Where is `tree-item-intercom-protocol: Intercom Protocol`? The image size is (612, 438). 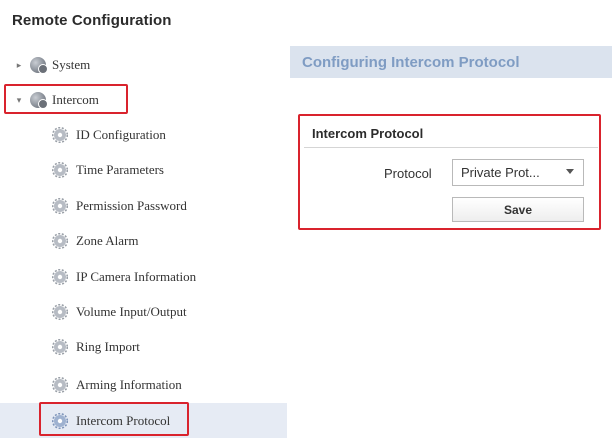
tree-item-intercom-protocol: Intercom Protocol is located at coordinates (143, 420).